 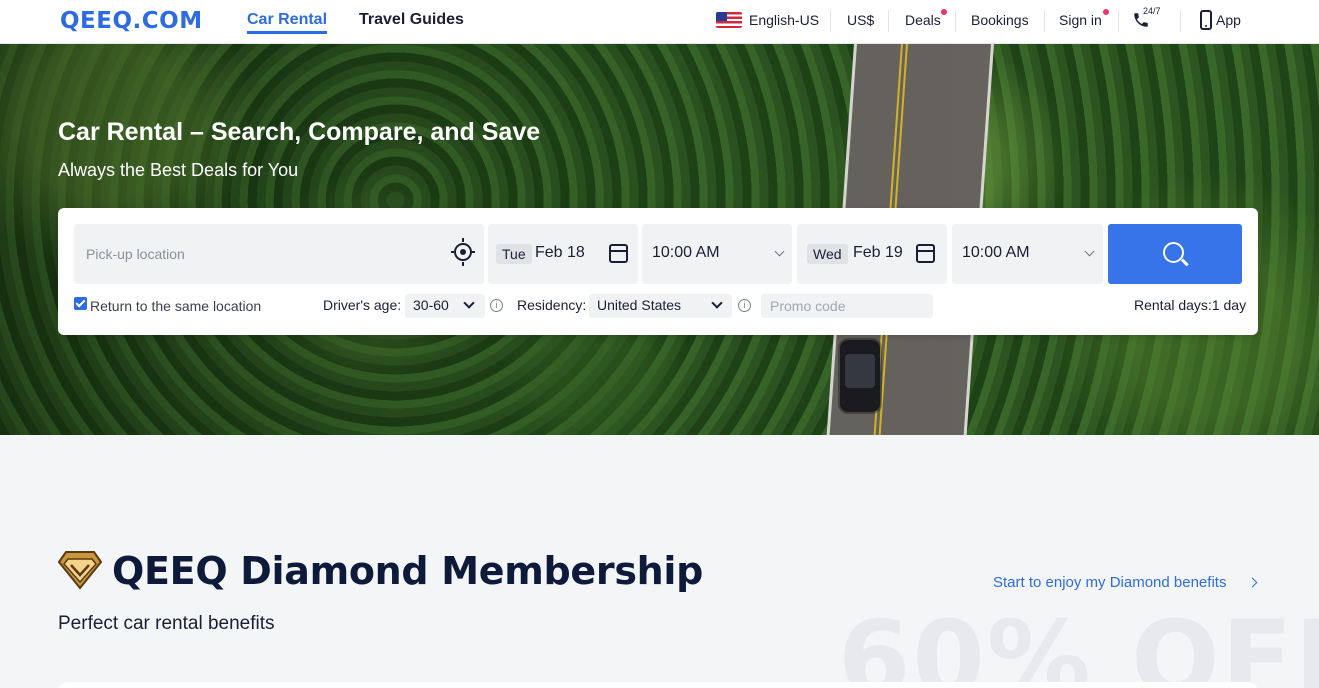 What do you see at coordinates (552, 305) in the screenshot?
I see `residency-label: Residency:` at bounding box center [552, 305].